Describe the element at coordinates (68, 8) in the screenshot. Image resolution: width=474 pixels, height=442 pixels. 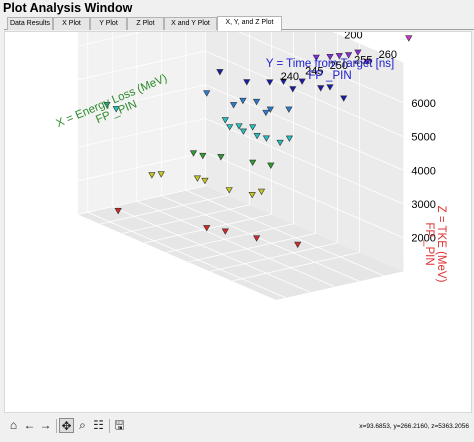
I see `window-title: Plot Analysis Window` at that location.